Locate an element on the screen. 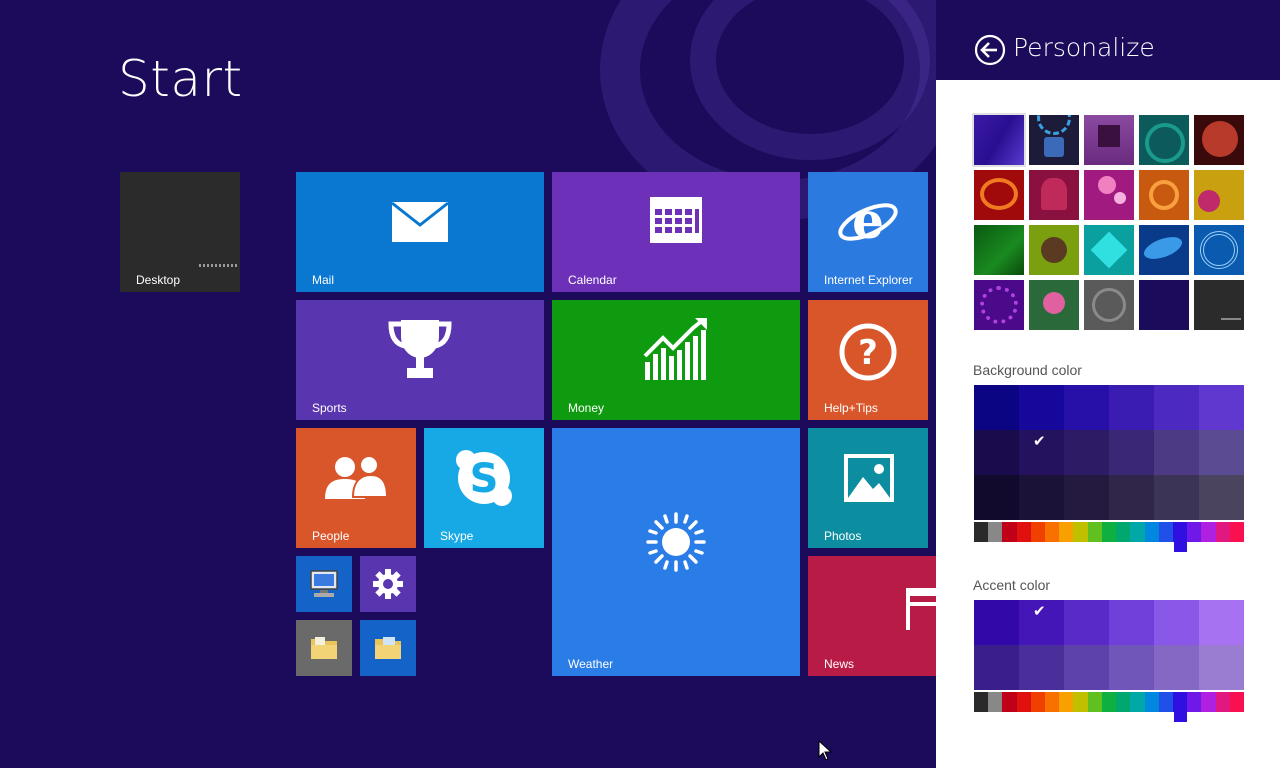  accent-hue-slider is located at coordinates (1109, 707).